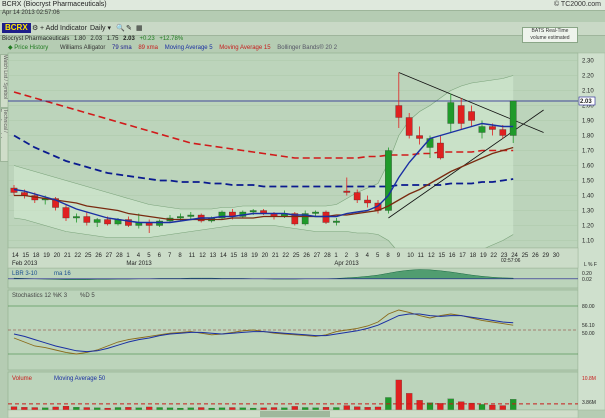 This screenshot has width=605, height=418. I want to click on time-label: 02:57:06, so click(511, 261).